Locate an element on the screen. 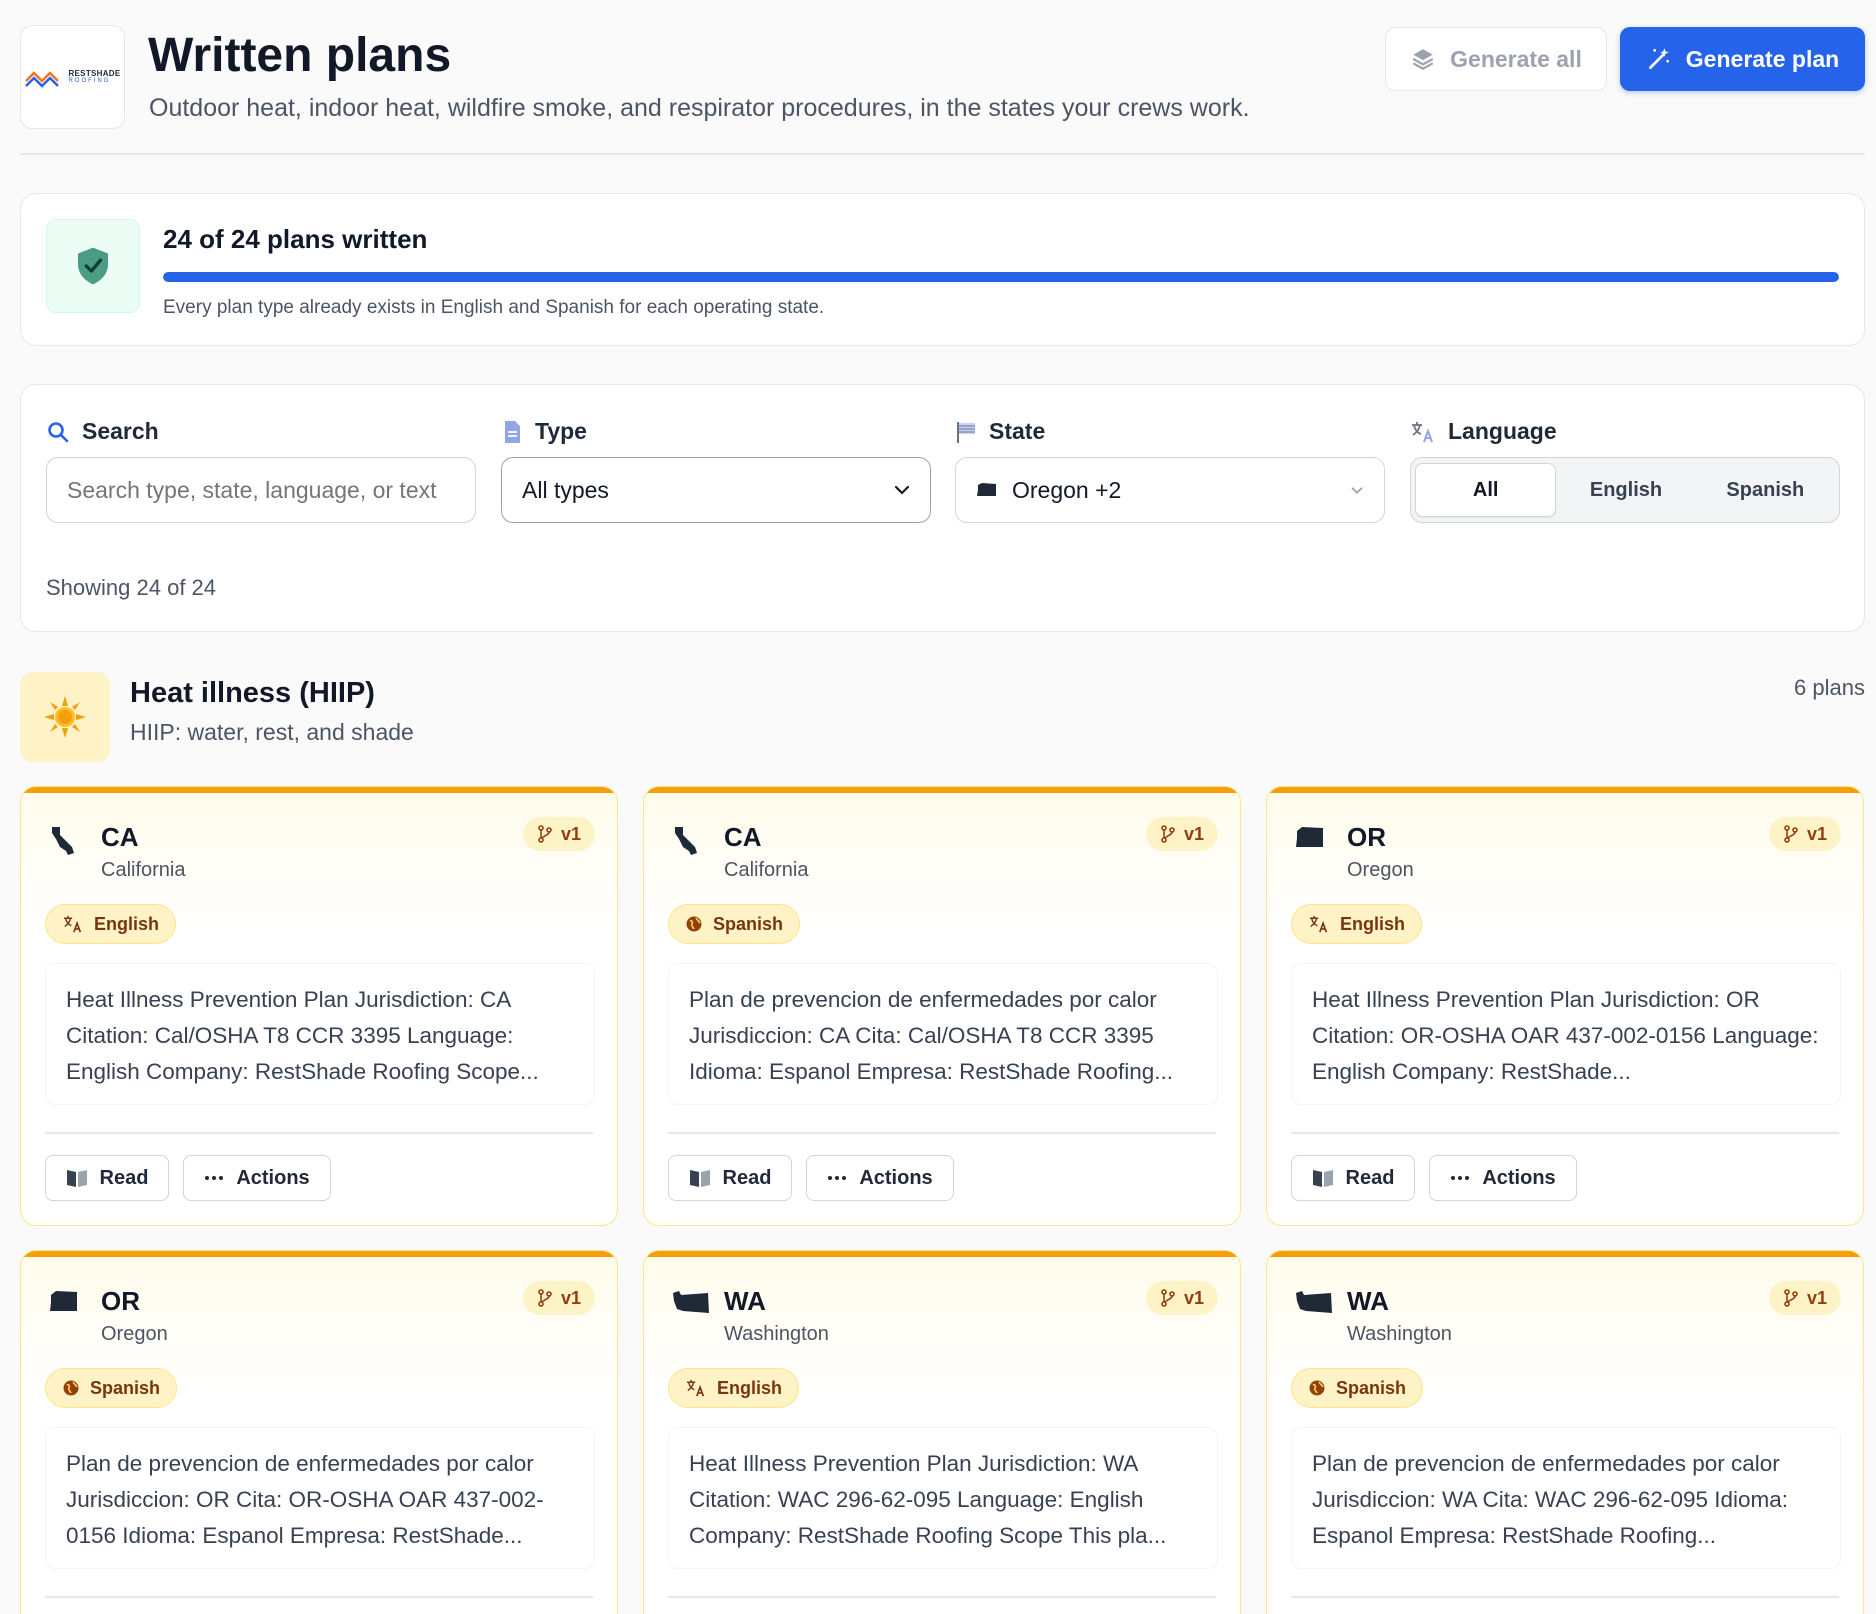  generate-all-button: Generate all is located at coordinates (1496, 59).